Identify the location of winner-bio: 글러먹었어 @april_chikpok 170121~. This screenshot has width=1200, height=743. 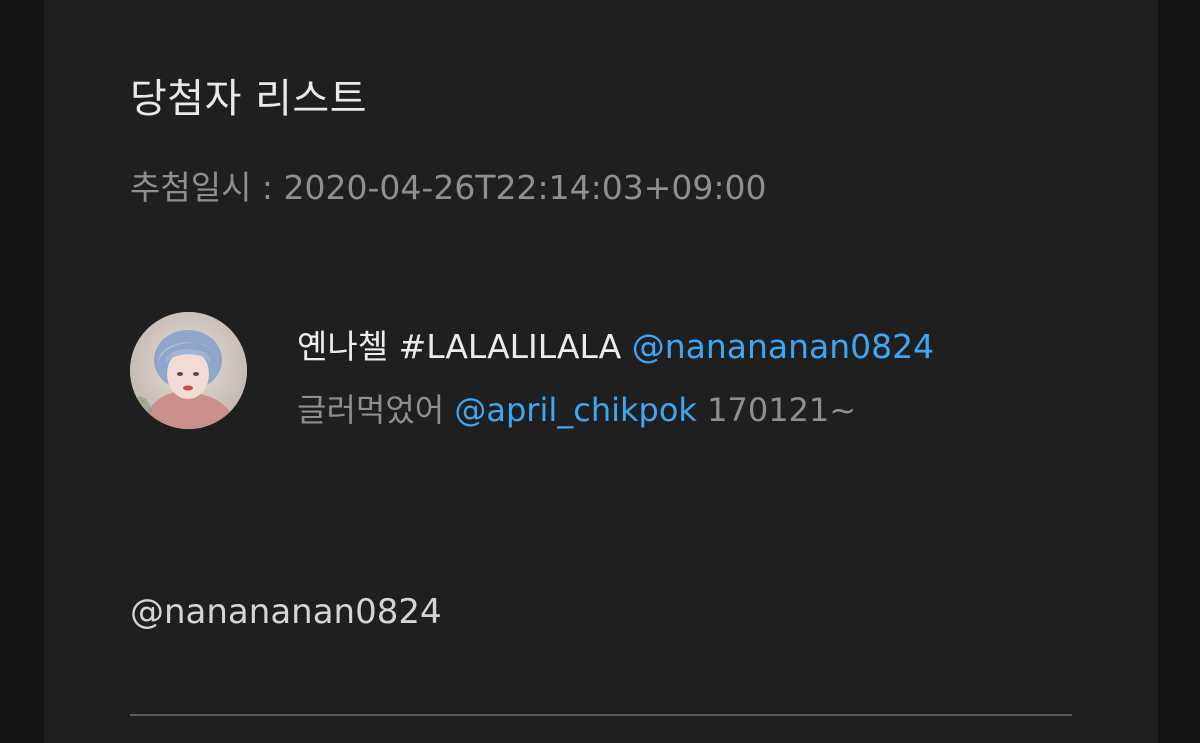
(576, 408).